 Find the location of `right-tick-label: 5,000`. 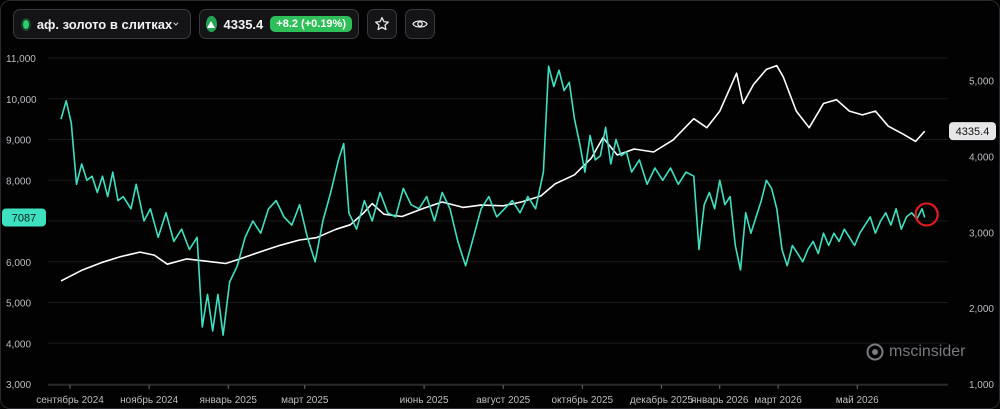

right-tick-label: 5,000 is located at coordinates (981, 82).